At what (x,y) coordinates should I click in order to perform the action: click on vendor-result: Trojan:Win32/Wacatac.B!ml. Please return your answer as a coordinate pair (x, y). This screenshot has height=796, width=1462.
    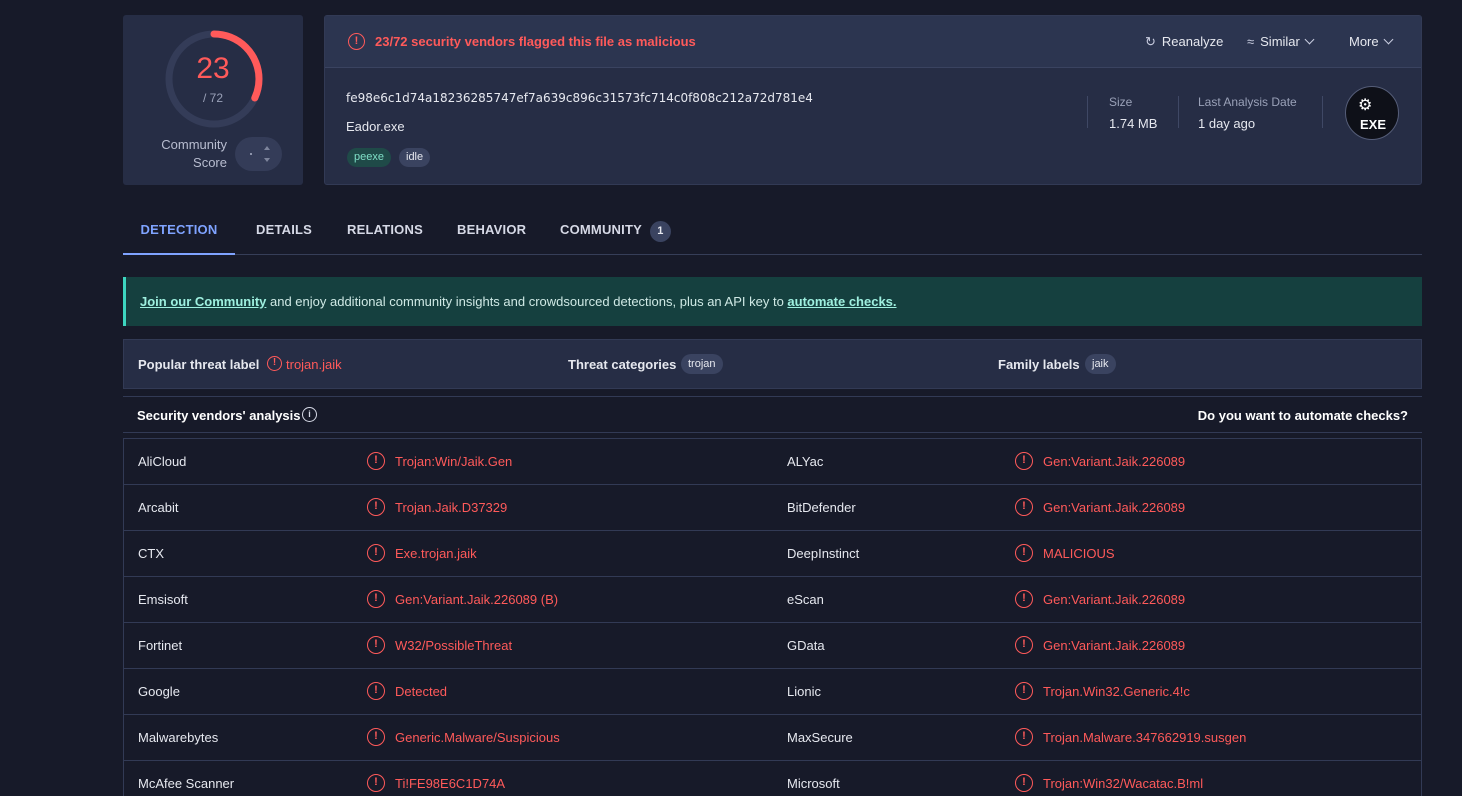
    Looking at the image, I should click on (1123, 783).